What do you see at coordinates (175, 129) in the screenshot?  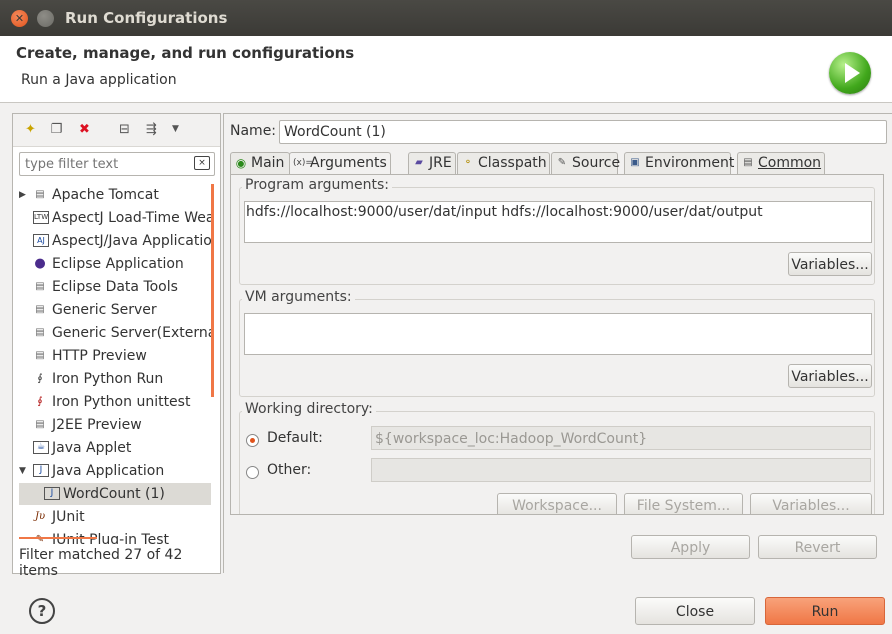 I see `view-menu-icon: ▼` at bounding box center [175, 129].